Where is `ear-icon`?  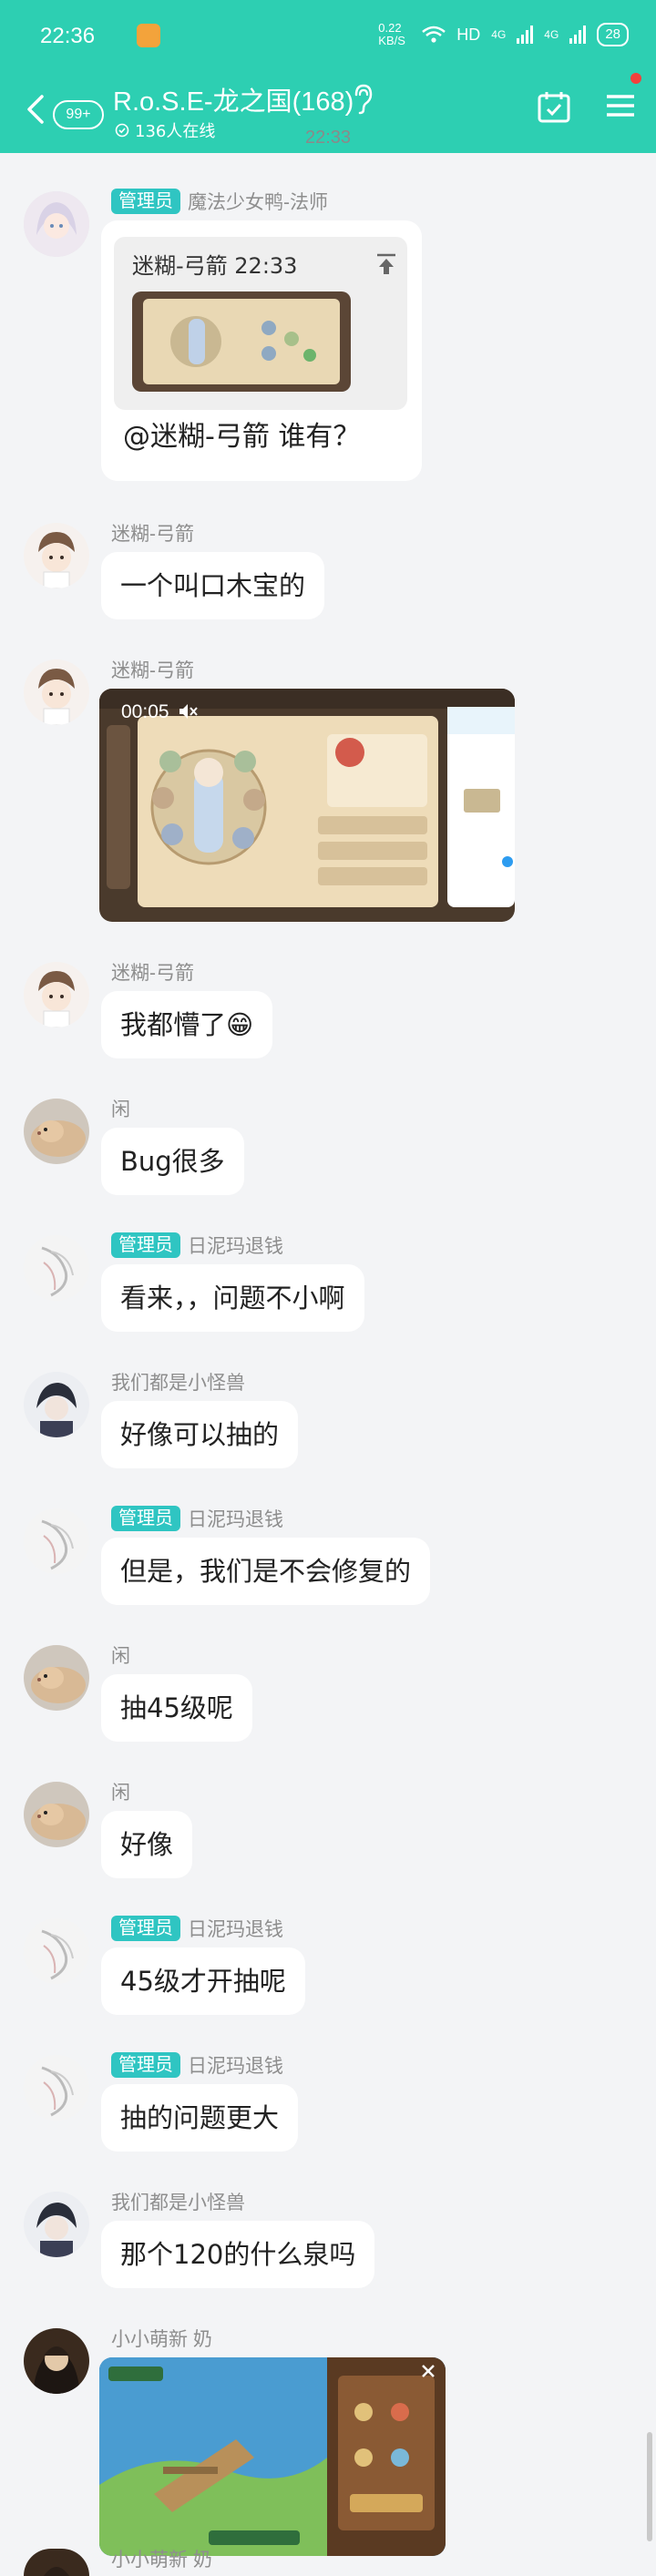
ear-icon is located at coordinates (363, 99).